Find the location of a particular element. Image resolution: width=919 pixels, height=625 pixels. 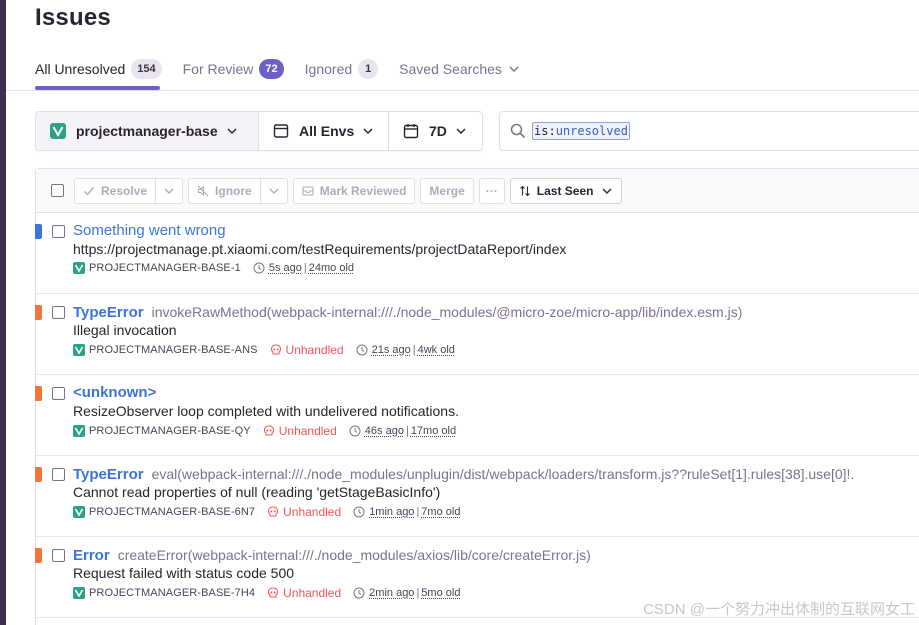

tab-for-review: For Review 72 is located at coordinates (233, 69).